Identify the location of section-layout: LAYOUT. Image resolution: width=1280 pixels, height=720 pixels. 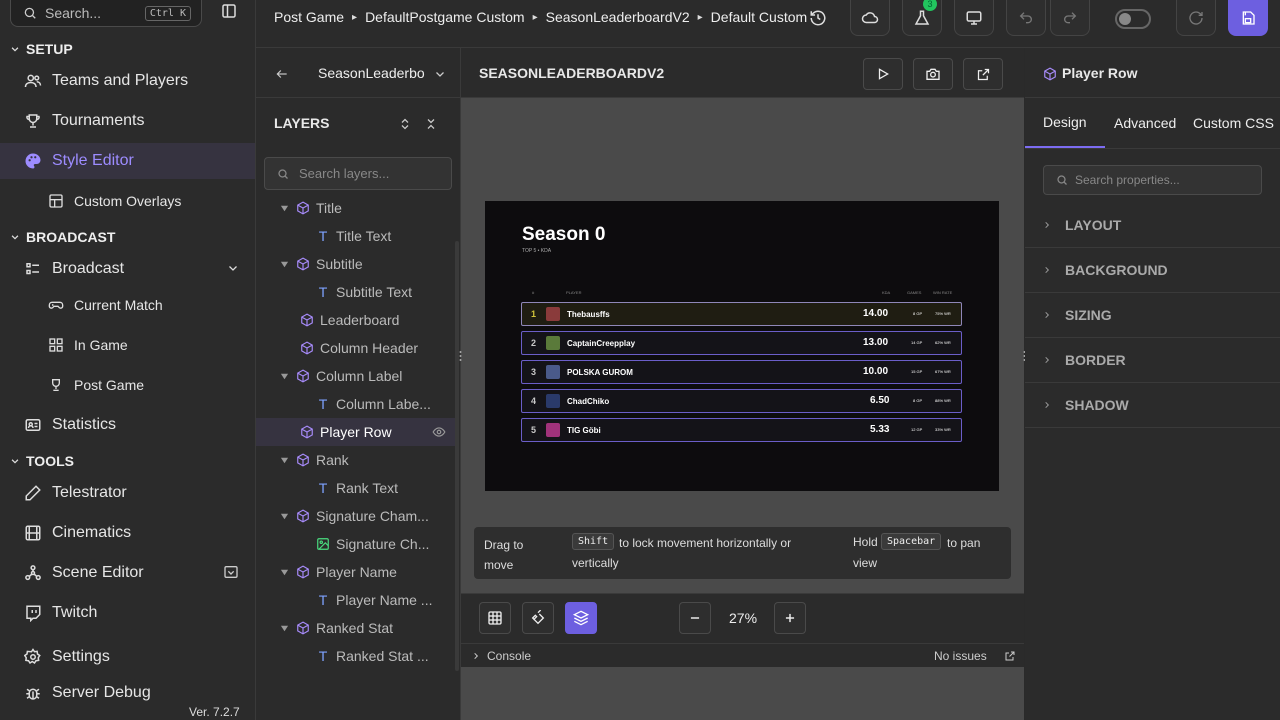
(1152, 225).